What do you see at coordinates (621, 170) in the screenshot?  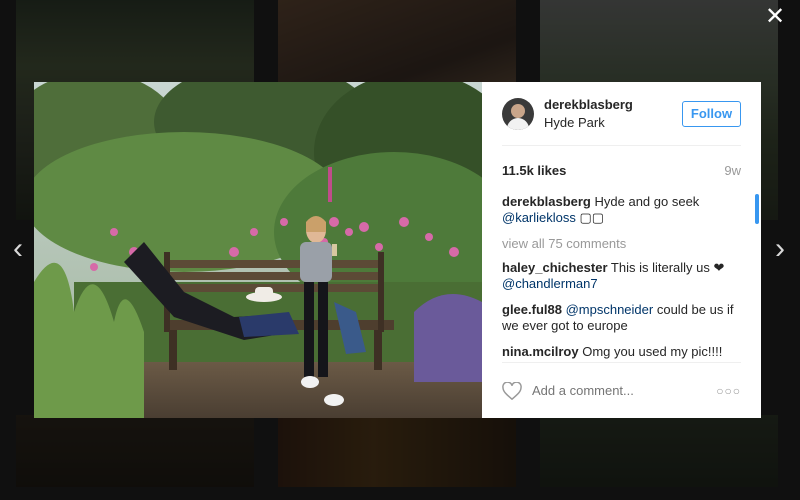 I see `post-meta: 11.5k likes 9w` at bounding box center [621, 170].